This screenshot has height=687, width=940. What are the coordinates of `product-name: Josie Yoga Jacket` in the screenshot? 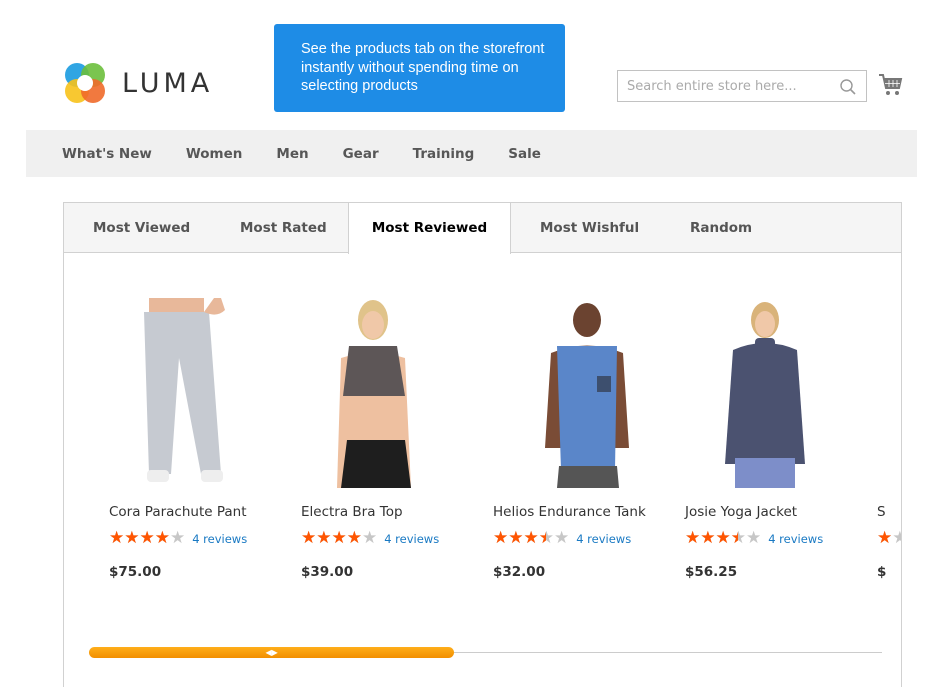 It's located at (741, 512).